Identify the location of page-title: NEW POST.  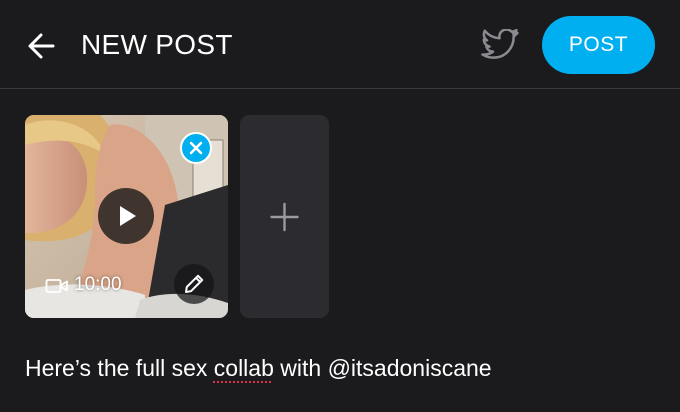
(157, 44).